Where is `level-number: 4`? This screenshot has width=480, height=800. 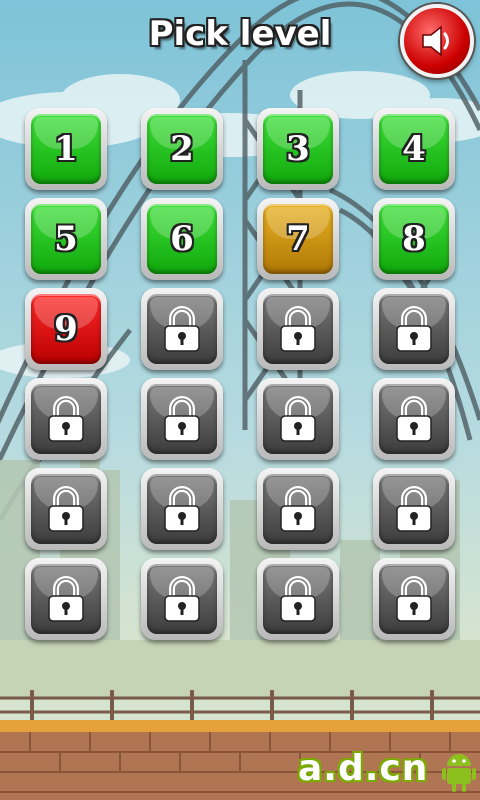
level-number: 4 is located at coordinates (414, 149).